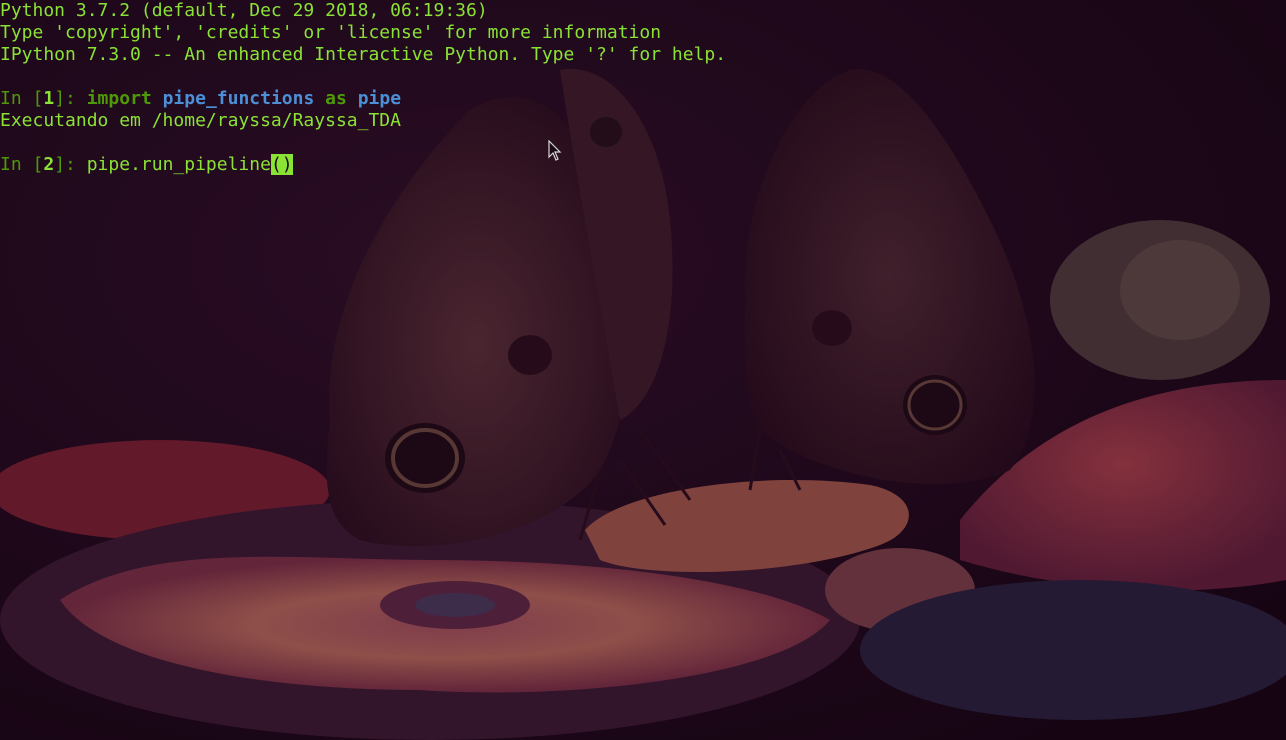 This screenshot has width=1286, height=740. Describe the element at coordinates (49, 98) in the screenshot. I see `prompt-number-1: 1` at that location.